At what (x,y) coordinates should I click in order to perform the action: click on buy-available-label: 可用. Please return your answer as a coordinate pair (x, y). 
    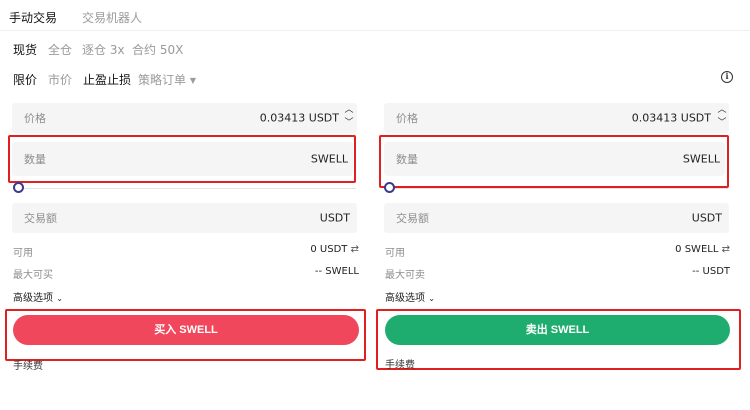
    Looking at the image, I should click on (23, 253).